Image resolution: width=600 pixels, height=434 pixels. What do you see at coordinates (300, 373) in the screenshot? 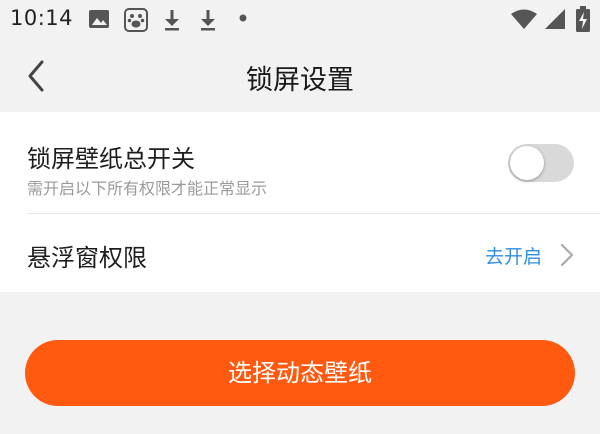
I see `choose-live-wallpaper-button: 选择动态壁纸` at bounding box center [300, 373].